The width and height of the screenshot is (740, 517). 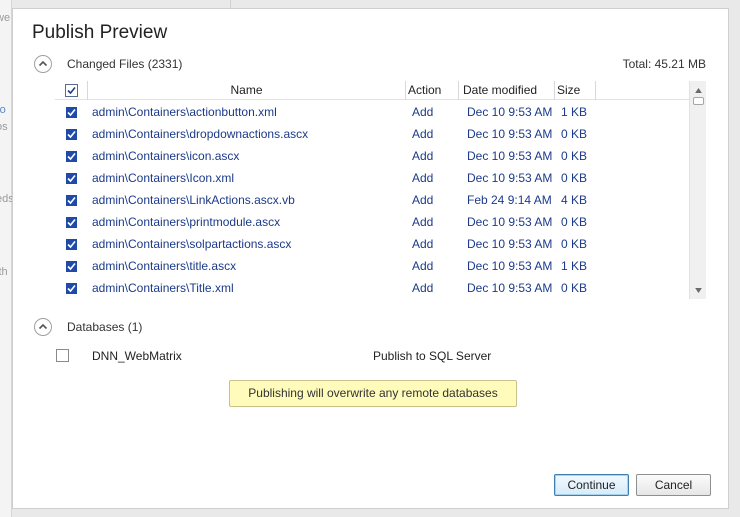 What do you see at coordinates (200, 134) in the screenshot?
I see `row-name: admin\Containers\dropdownactions.ascx` at bounding box center [200, 134].